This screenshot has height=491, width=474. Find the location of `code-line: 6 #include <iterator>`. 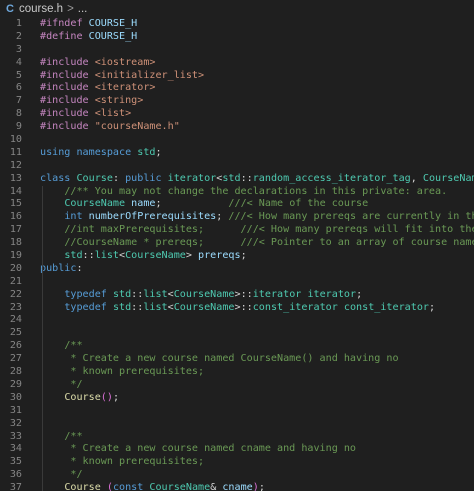

code-line: 6 #include <iterator> is located at coordinates (237, 88).